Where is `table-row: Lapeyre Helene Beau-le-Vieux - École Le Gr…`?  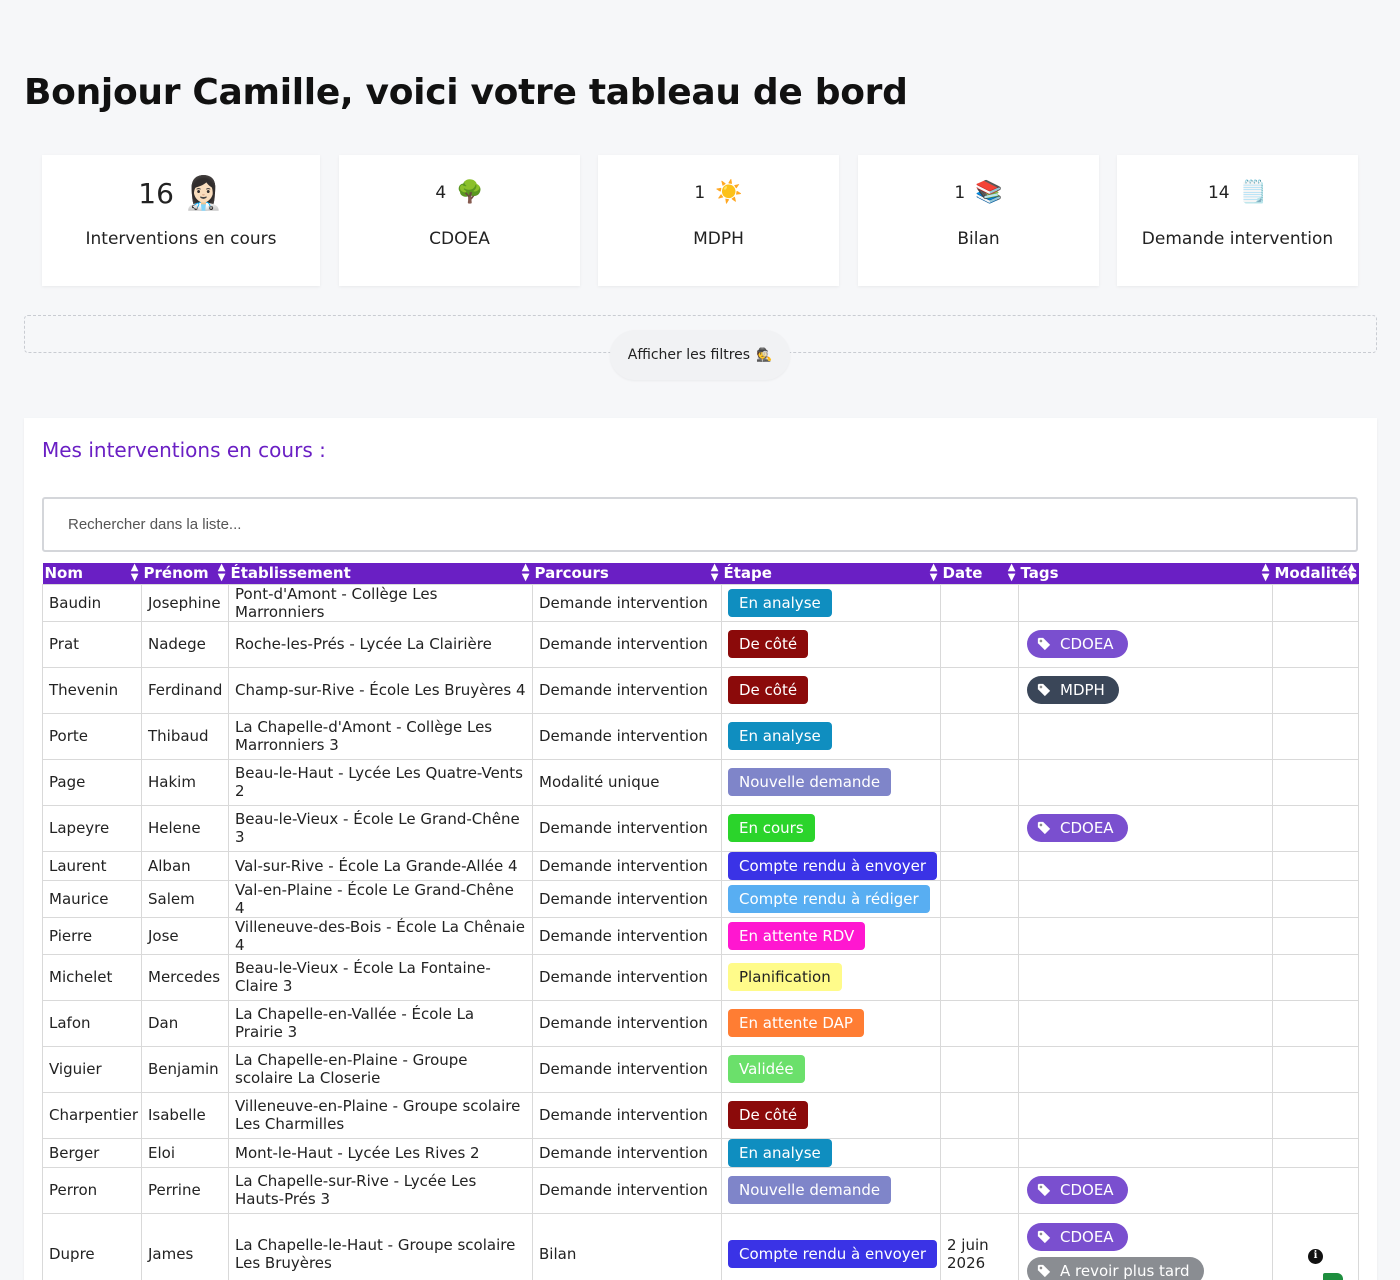 table-row: Lapeyre Helene Beau-le-Vieux - École Le Gr… is located at coordinates (700, 828).